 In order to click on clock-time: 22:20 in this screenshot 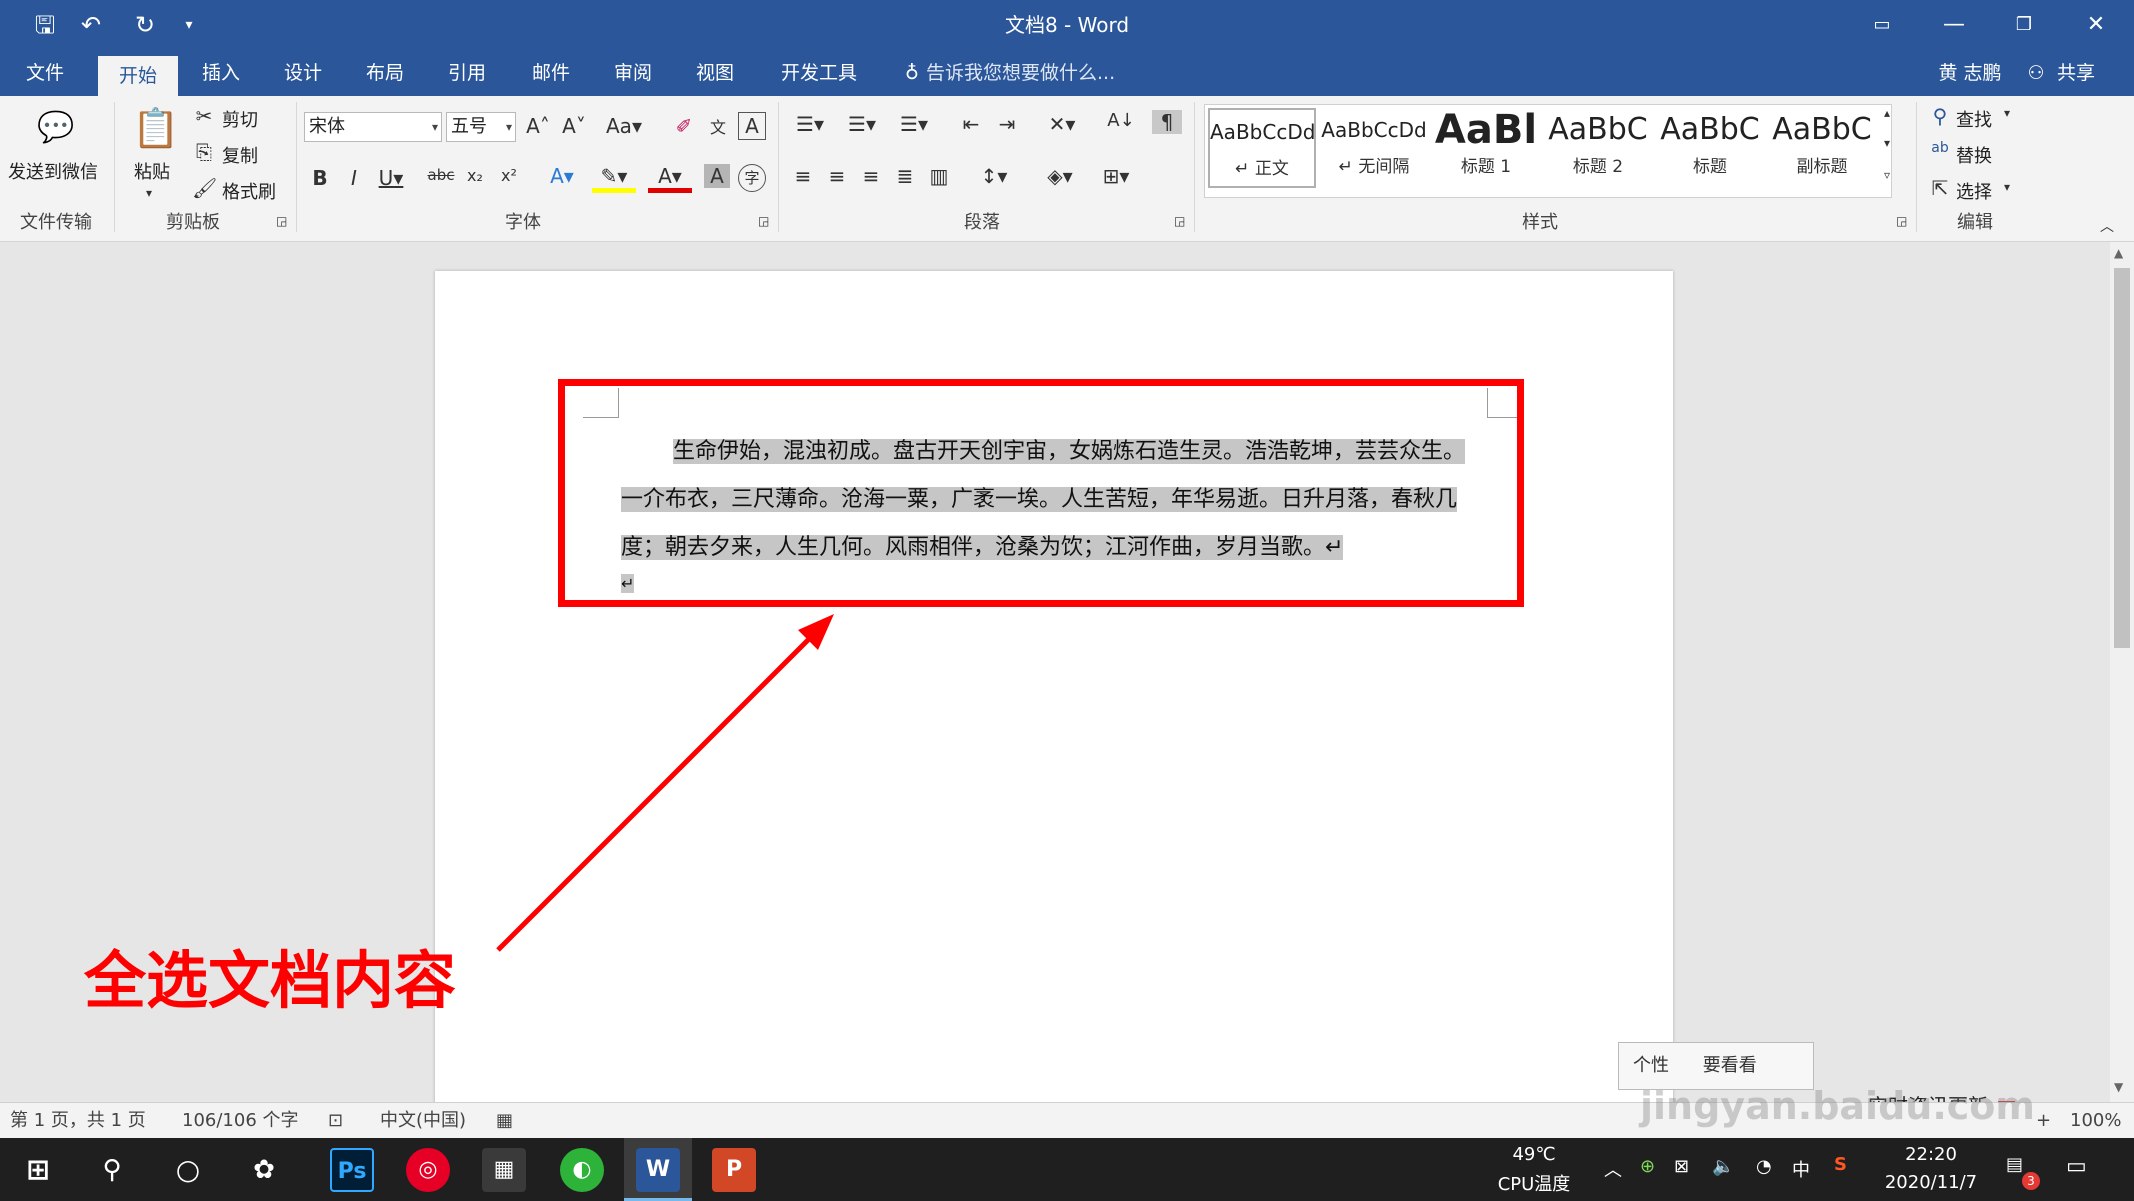, I will do `click(1931, 1154)`.